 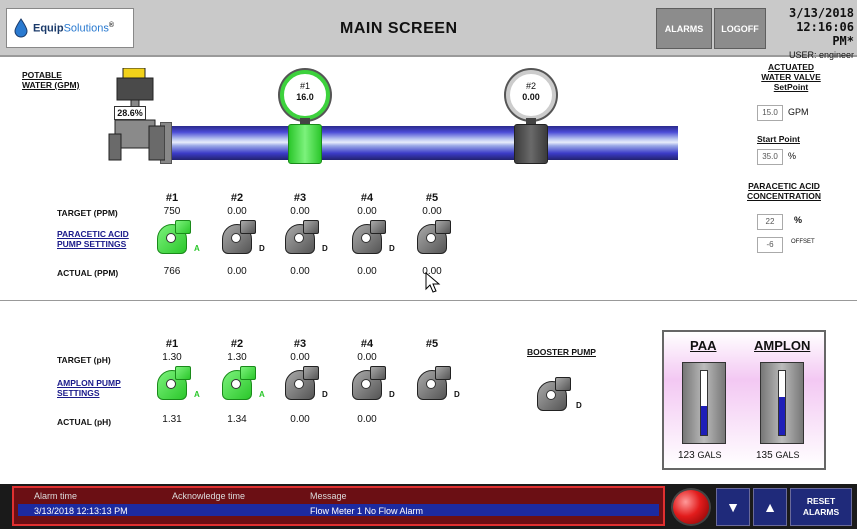 I want to click on flow-meter-1-value: 16.0, so click(x=305, y=97).